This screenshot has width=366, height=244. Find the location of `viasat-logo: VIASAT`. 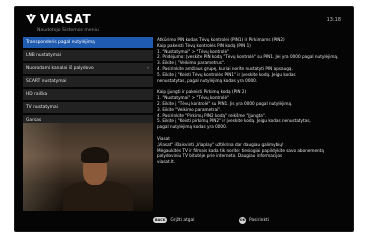

viasat-logo: VIASAT is located at coordinates (58, 19).